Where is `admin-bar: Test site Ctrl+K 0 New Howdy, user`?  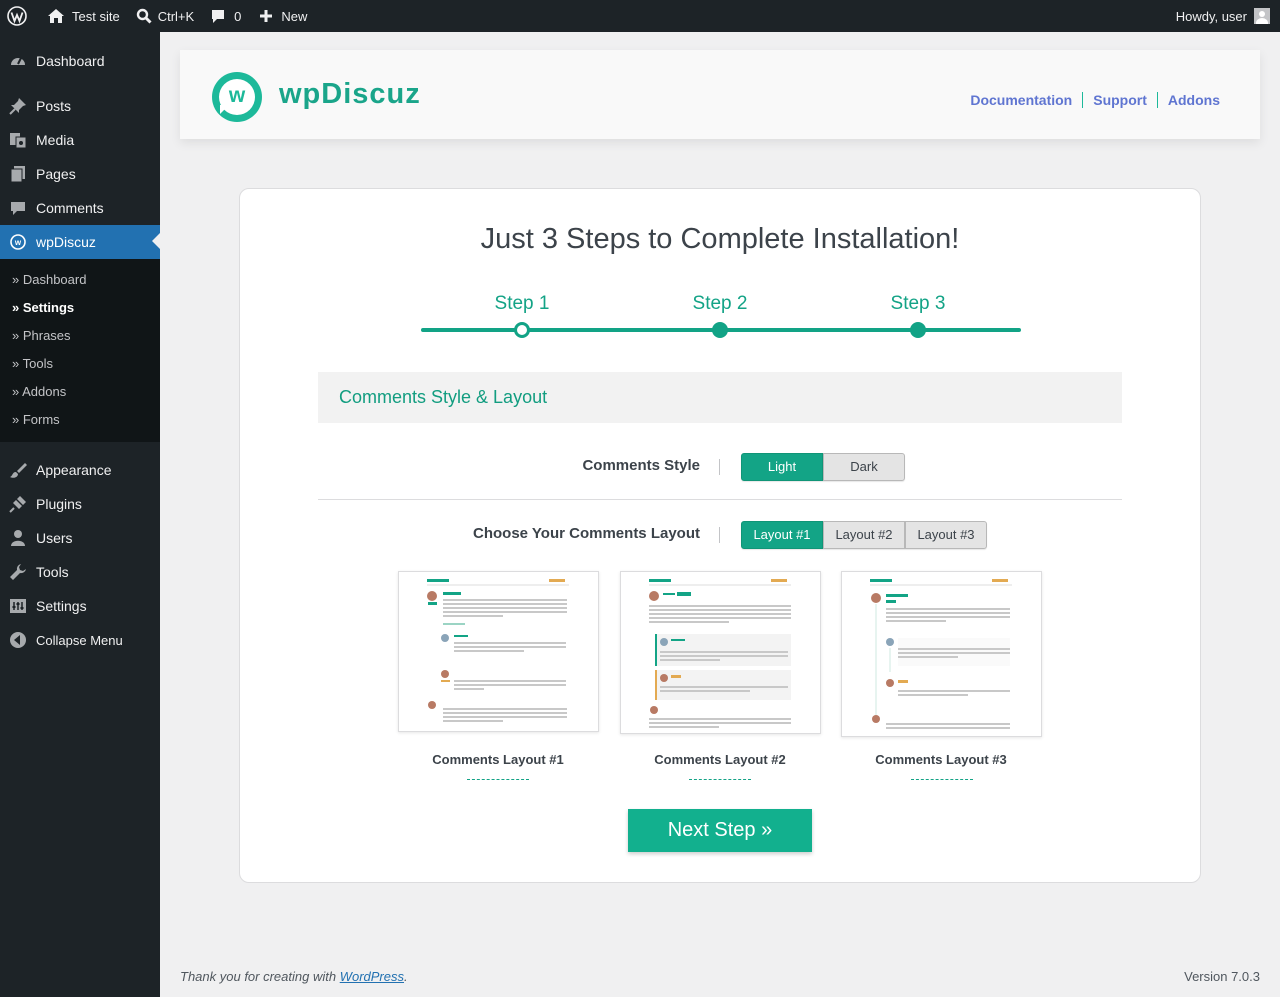
admin-bar: Test site Ctrl+K 0 New Howdy, user is located at coordinates (640, 16).